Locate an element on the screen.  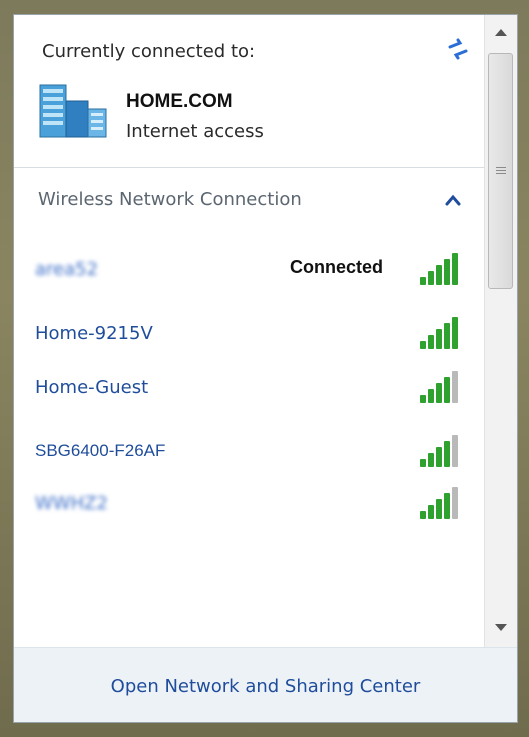
connected-network-access: Internet access is located at coordinates (195, 131).